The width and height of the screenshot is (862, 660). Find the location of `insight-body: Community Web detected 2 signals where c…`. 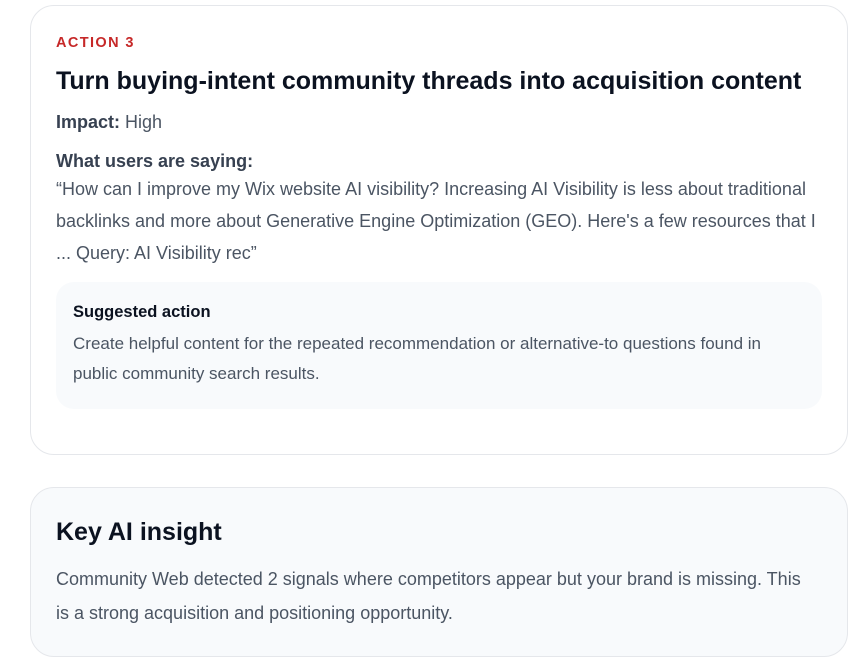

insight-body: Community Web detected 2 signals where c… is located at coordinates (428, 596).